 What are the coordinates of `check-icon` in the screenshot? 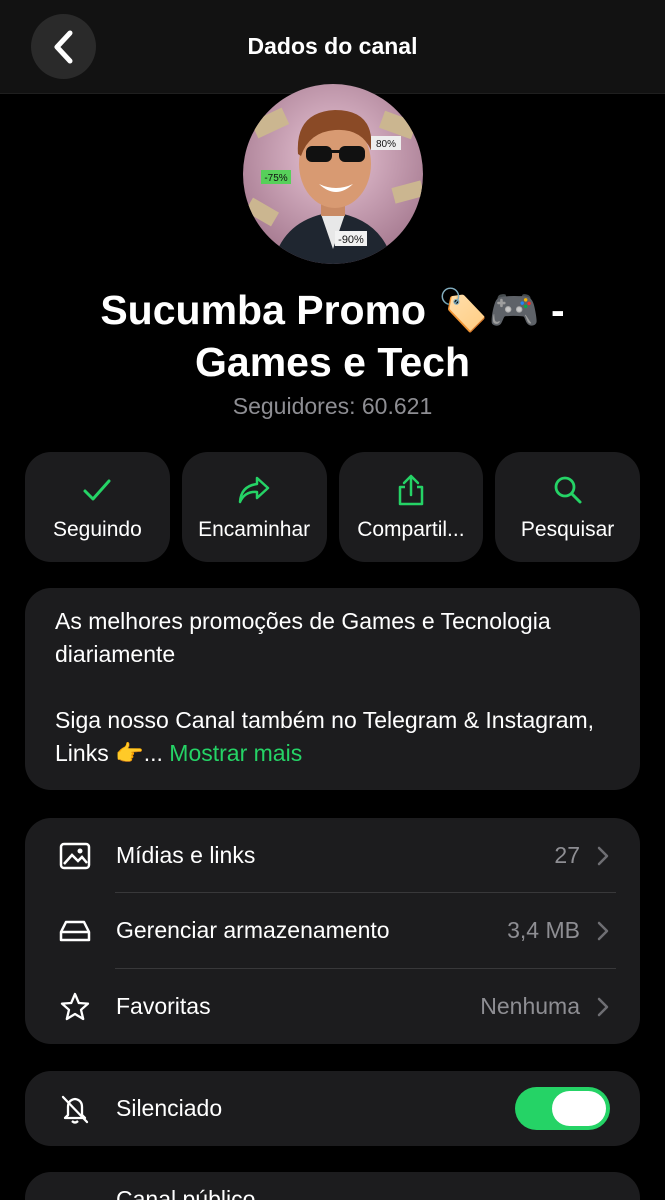 It's located at (97, 490).